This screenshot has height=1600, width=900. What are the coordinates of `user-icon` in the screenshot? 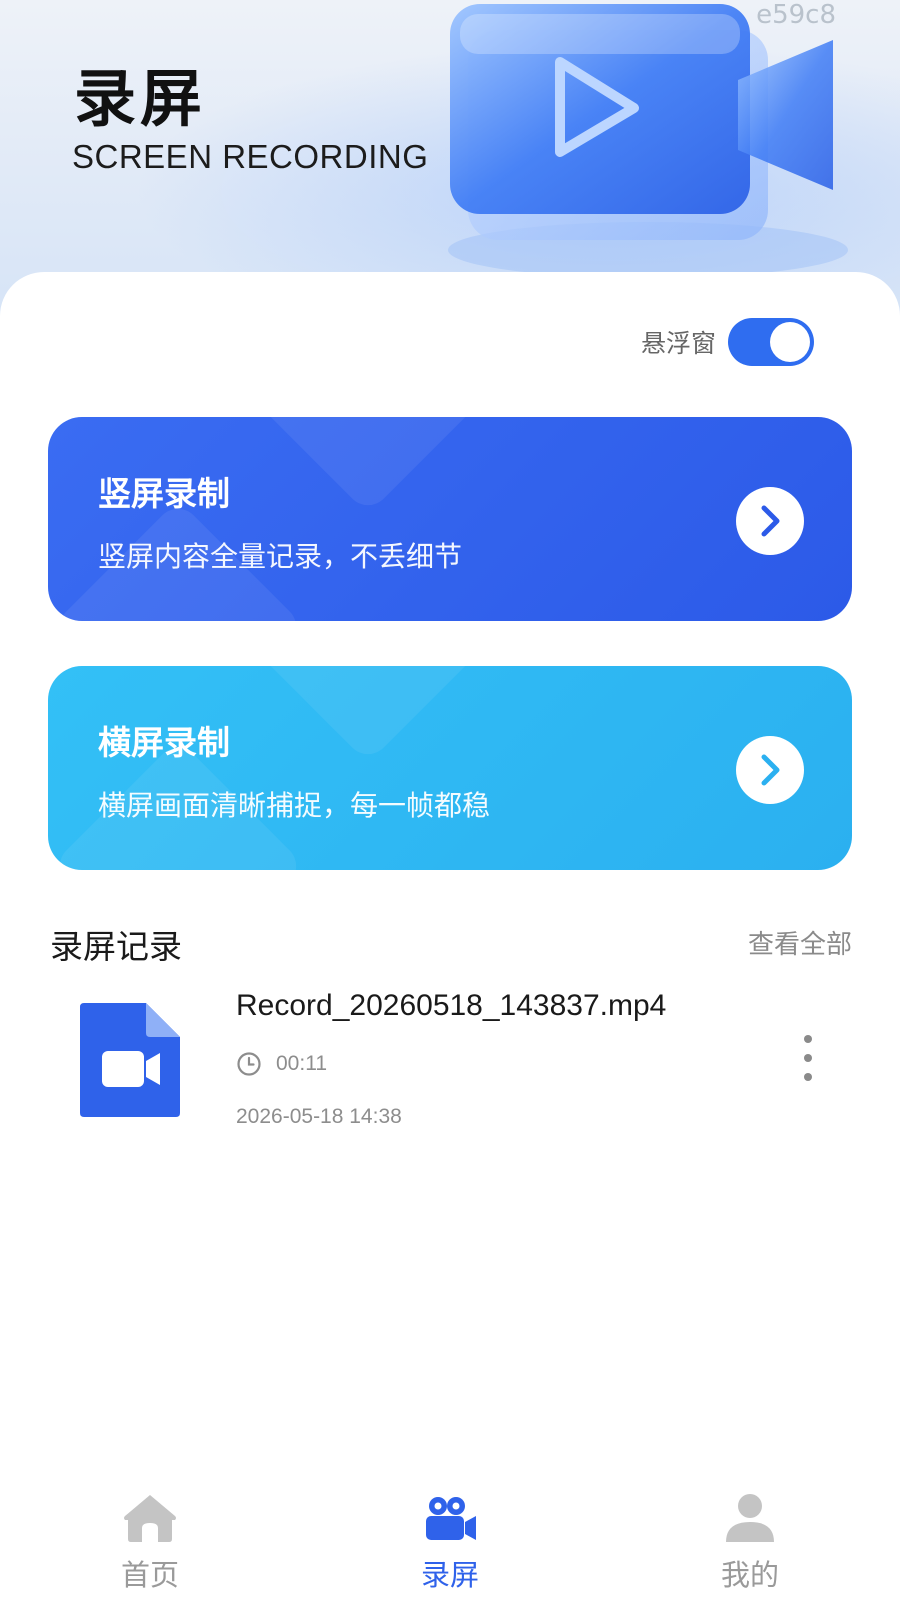 It's located at (750, 1518).